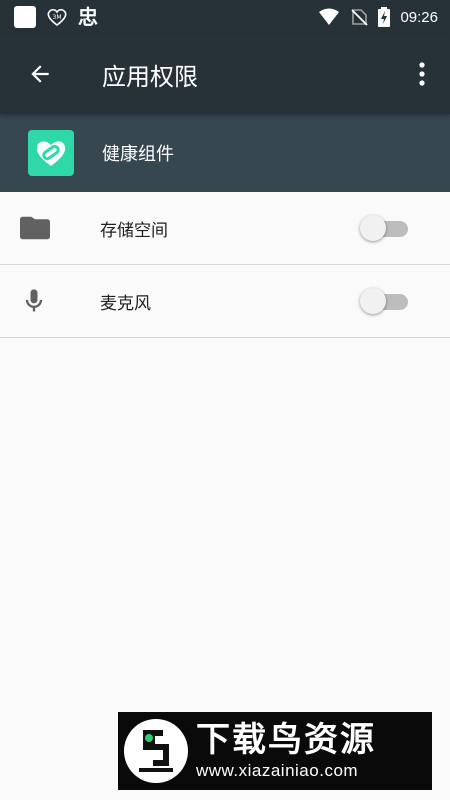 The width and height of the screenshot is (450, 800). I want to click on permission-row-microphone: 麦克风, so click(225, 301).